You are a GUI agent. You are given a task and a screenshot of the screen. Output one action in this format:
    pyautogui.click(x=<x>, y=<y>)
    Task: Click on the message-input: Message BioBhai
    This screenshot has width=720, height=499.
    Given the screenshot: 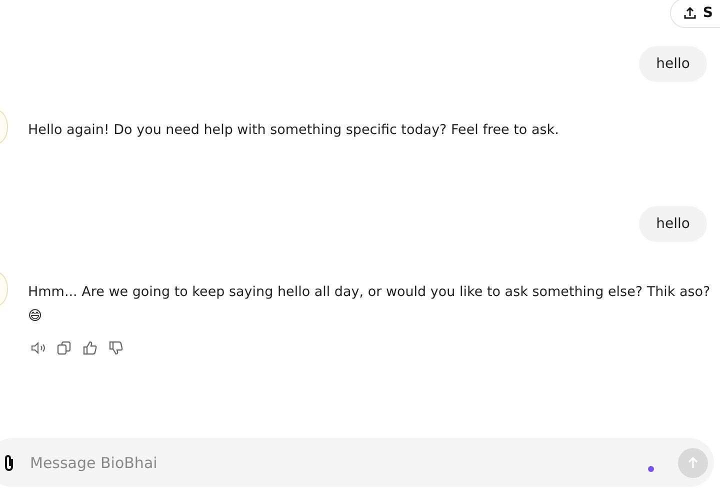 What is the action you would take?
    pyautogui.click(x=333, y=462)
    